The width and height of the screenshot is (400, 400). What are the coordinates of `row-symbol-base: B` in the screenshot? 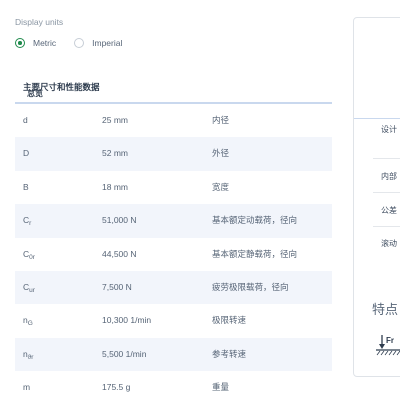 It's located at (26, 186).